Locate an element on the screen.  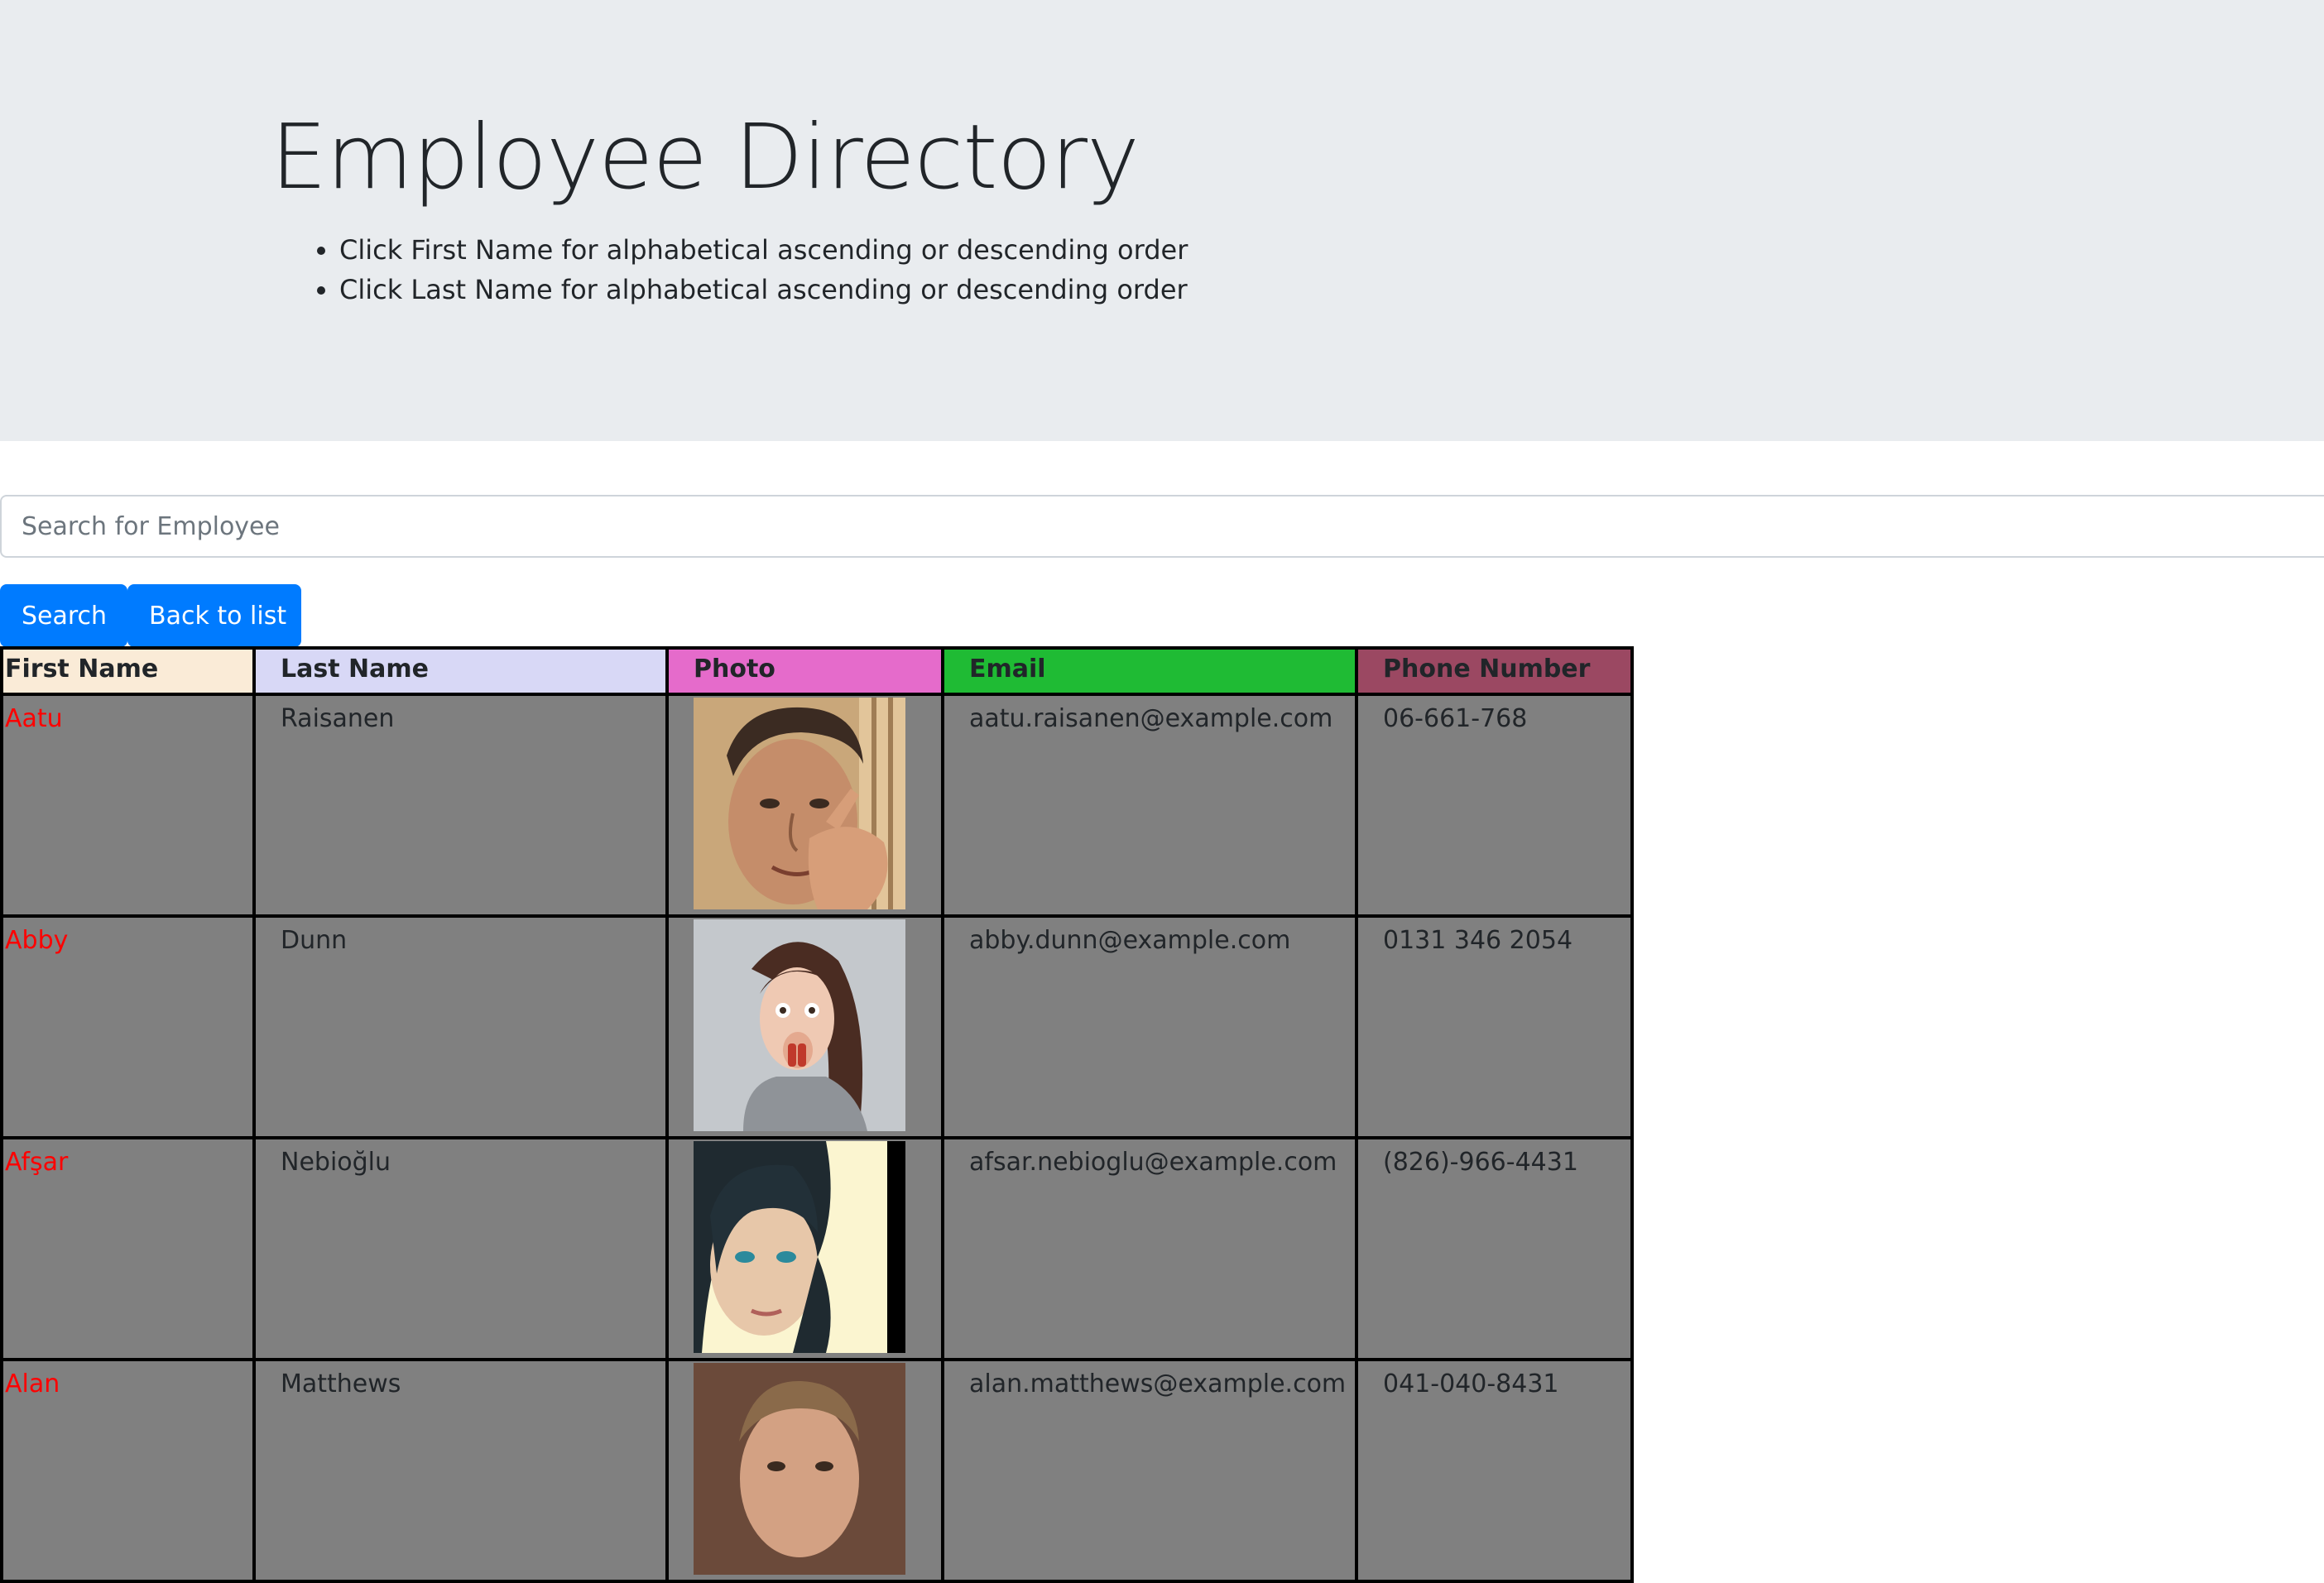
phone-cell: 06-661-768 is located at coordinates (1495, 805).